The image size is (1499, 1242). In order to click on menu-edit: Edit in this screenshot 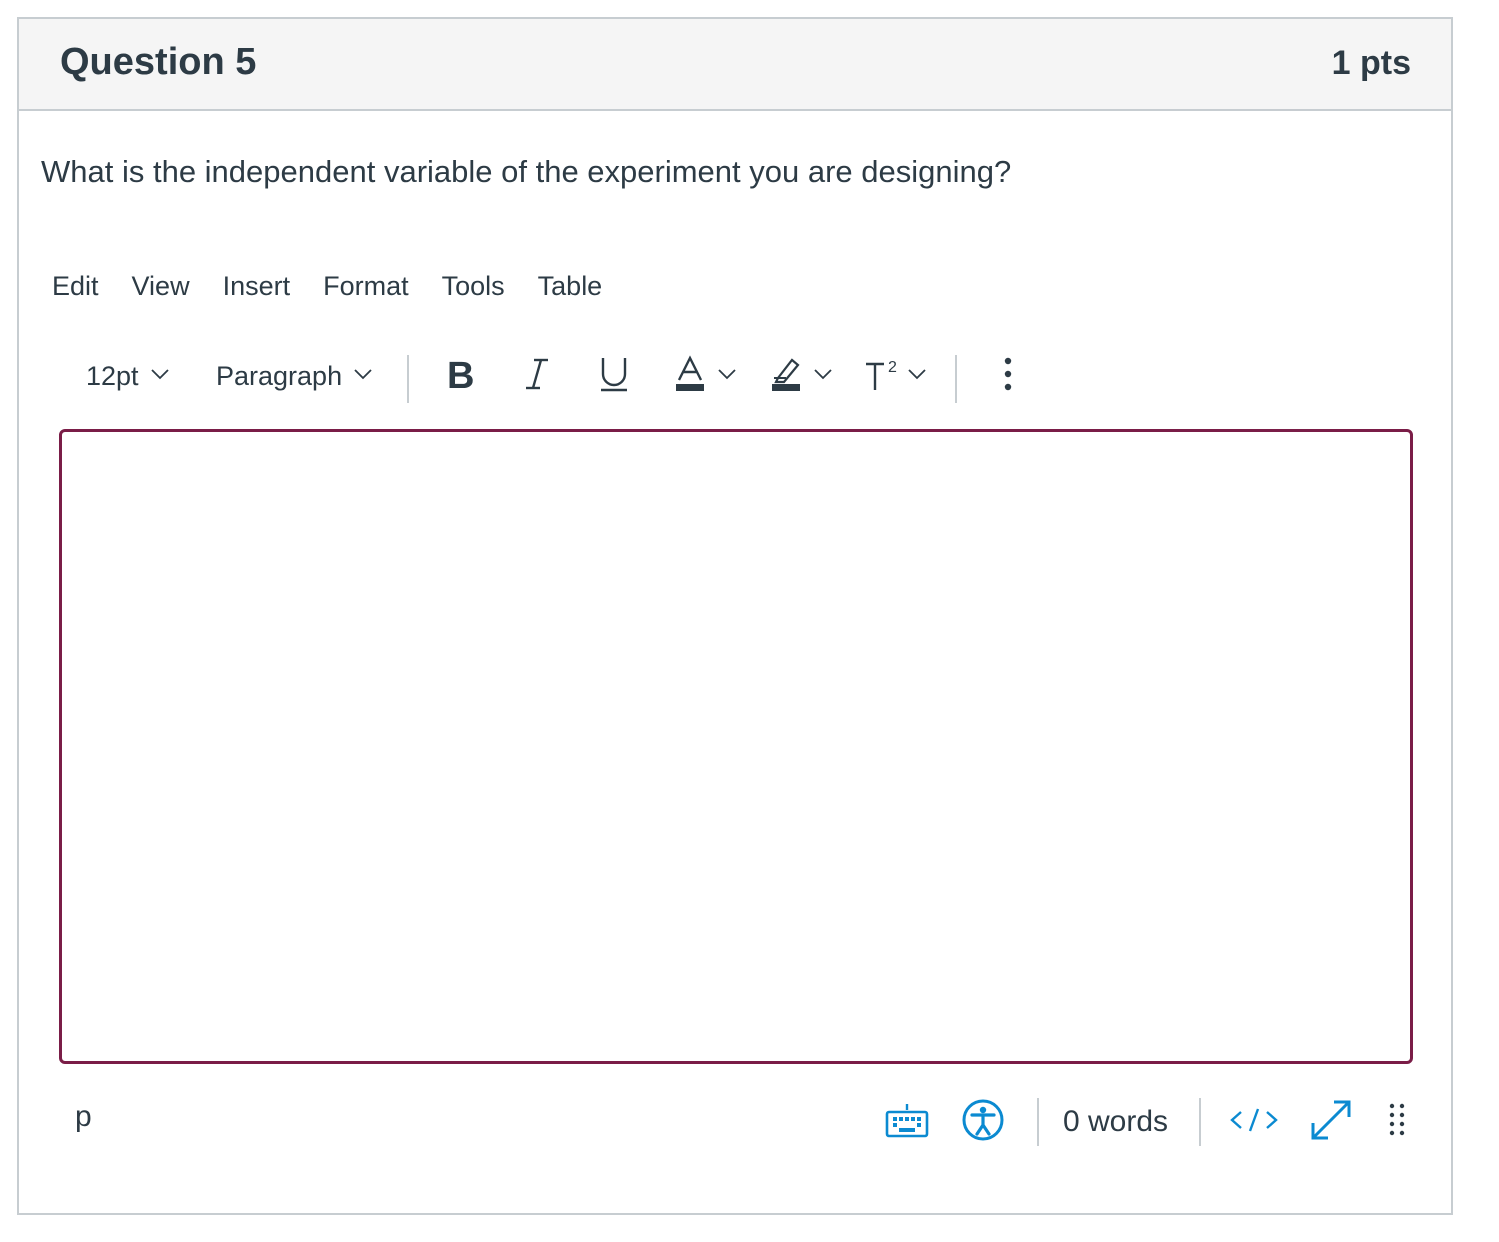, I will do `click(75, 286)`.